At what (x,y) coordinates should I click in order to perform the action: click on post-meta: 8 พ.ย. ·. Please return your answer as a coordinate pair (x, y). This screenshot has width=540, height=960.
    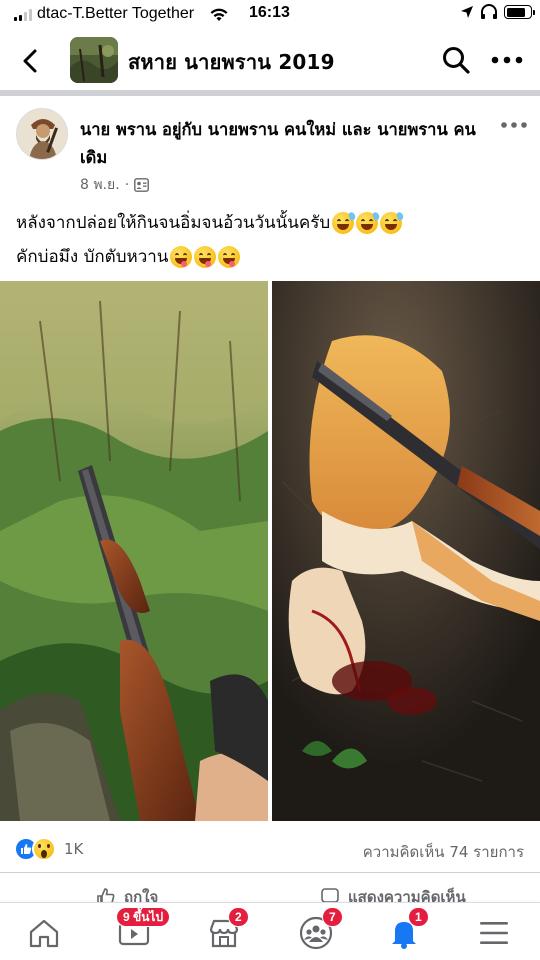
    Looking at the image, I should click on (115, 185).